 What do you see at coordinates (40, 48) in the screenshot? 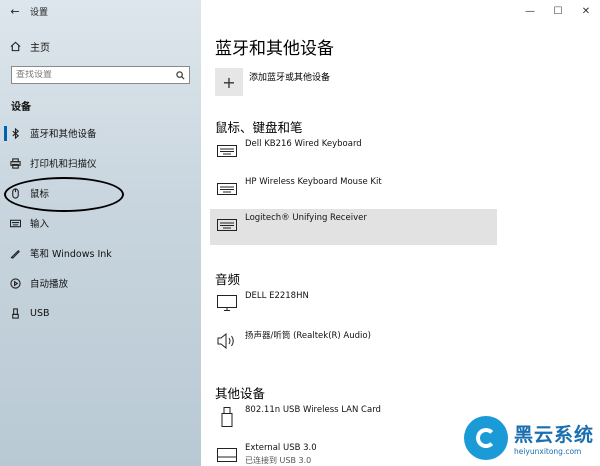
I see `home-label: 主页` at bounding box center [40, 48].